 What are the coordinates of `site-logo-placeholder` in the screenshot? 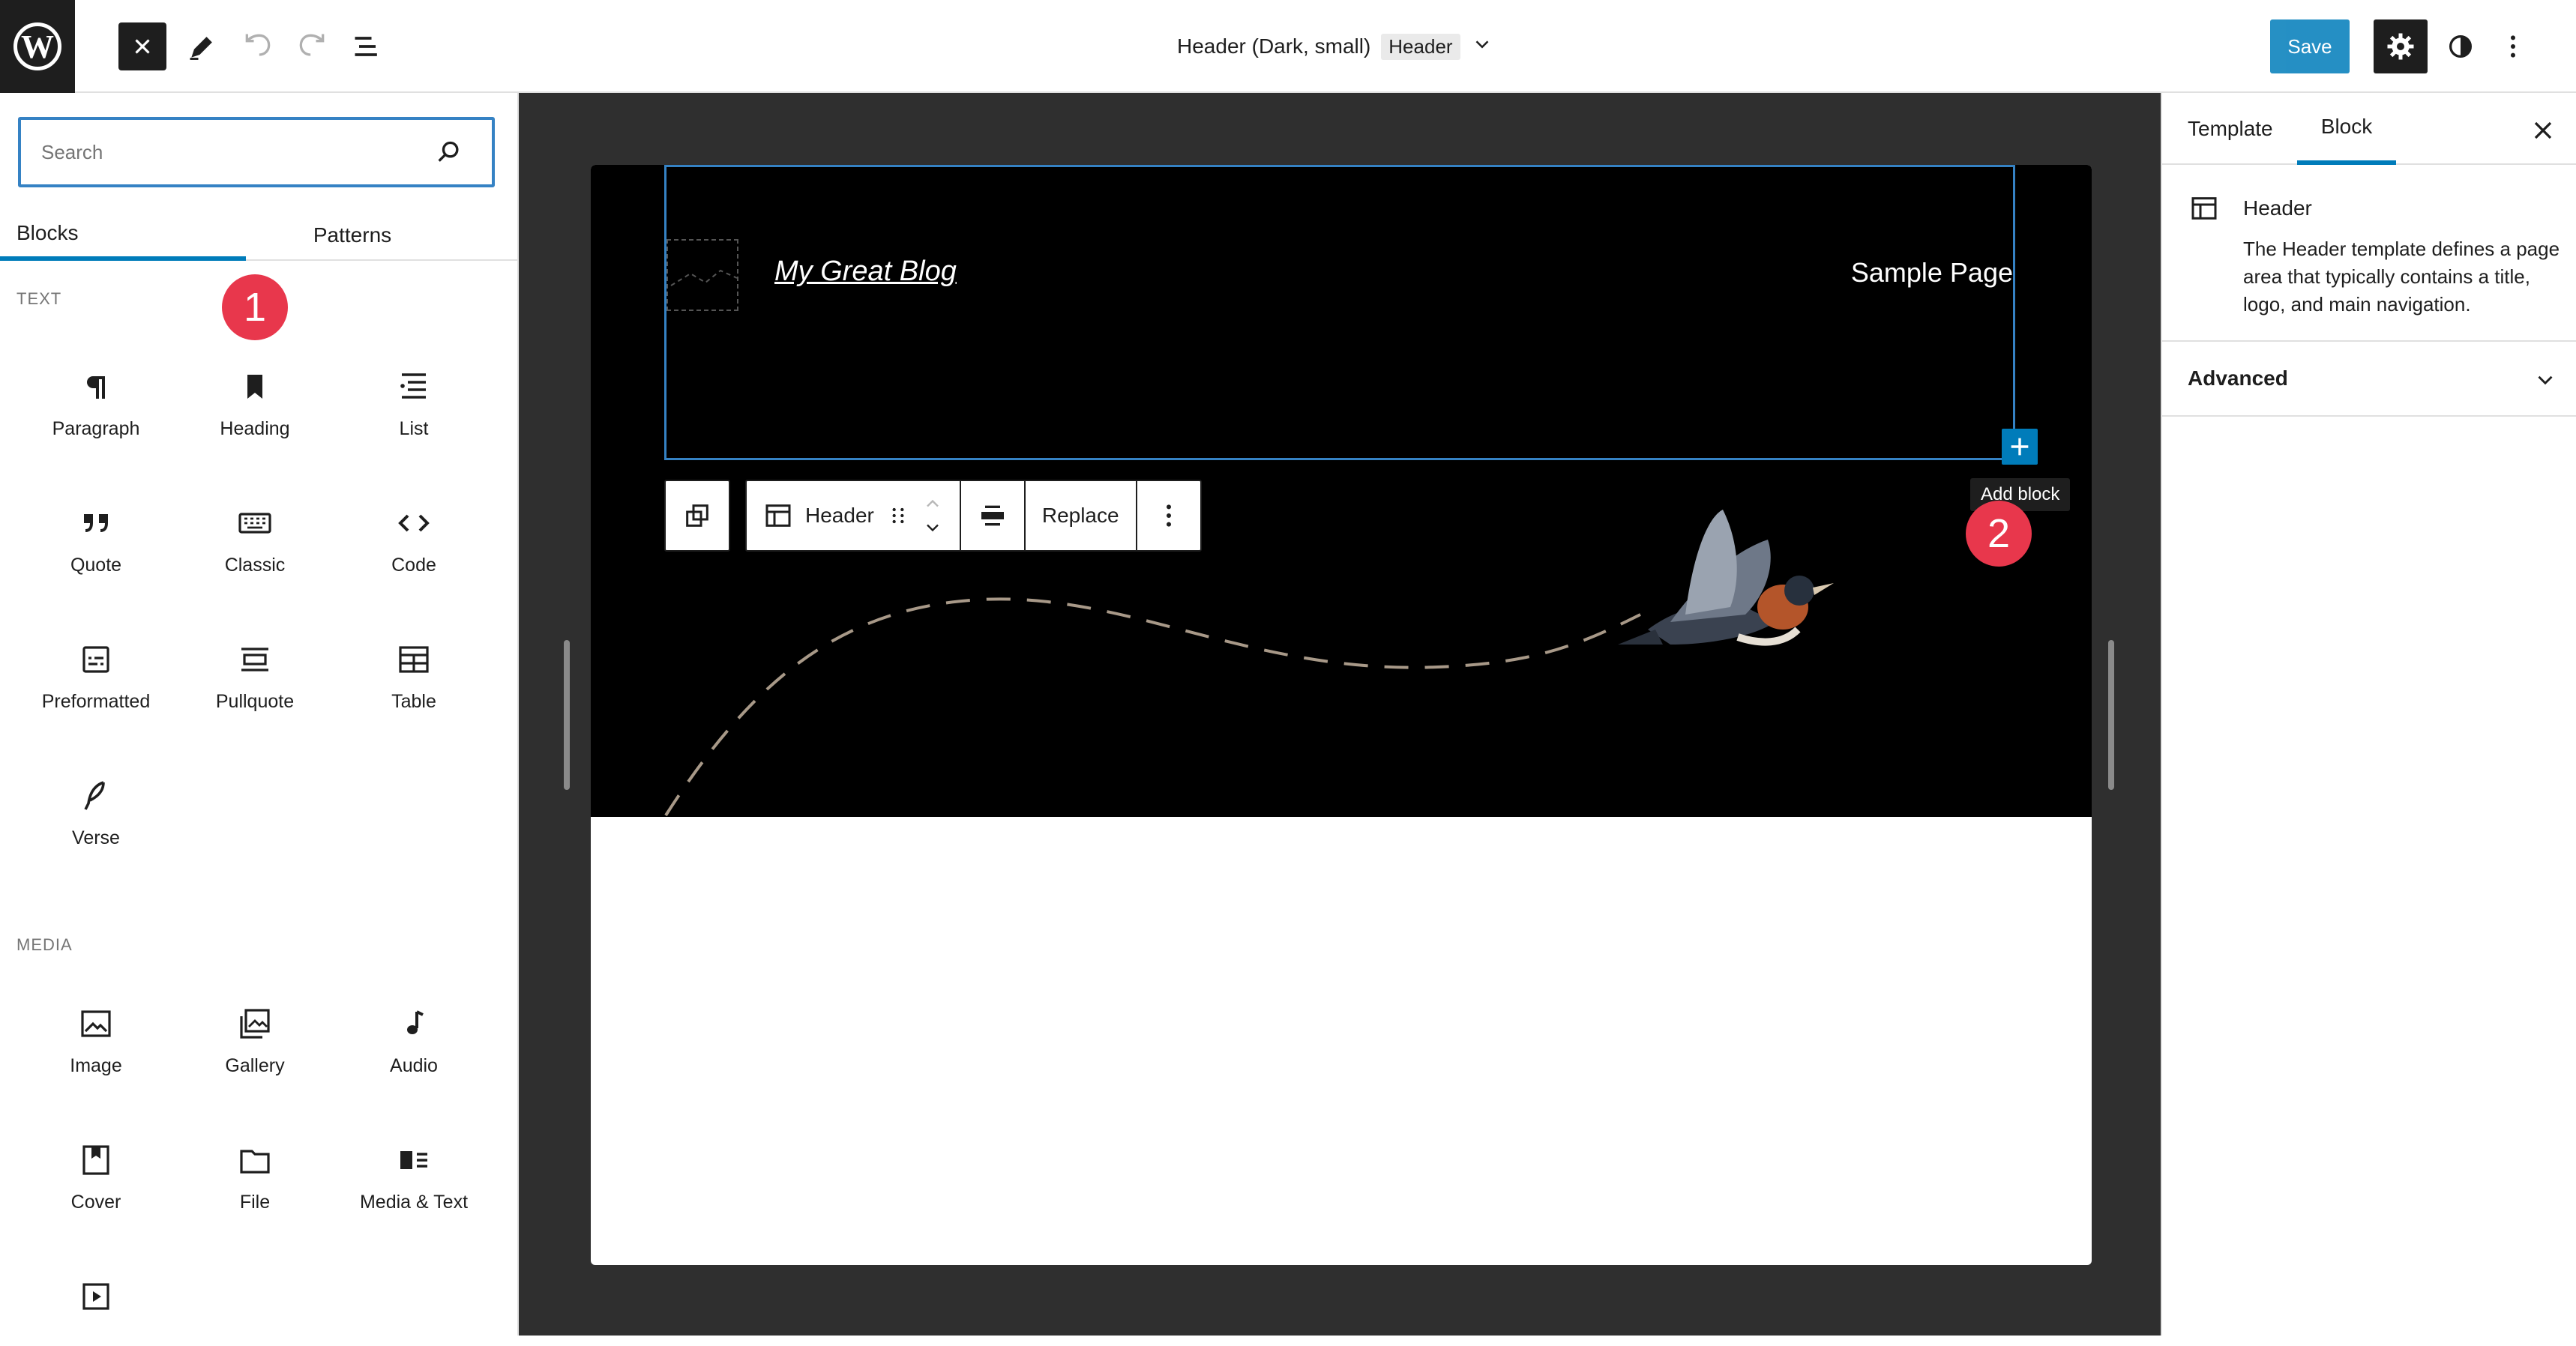 It's located at (702, 275).